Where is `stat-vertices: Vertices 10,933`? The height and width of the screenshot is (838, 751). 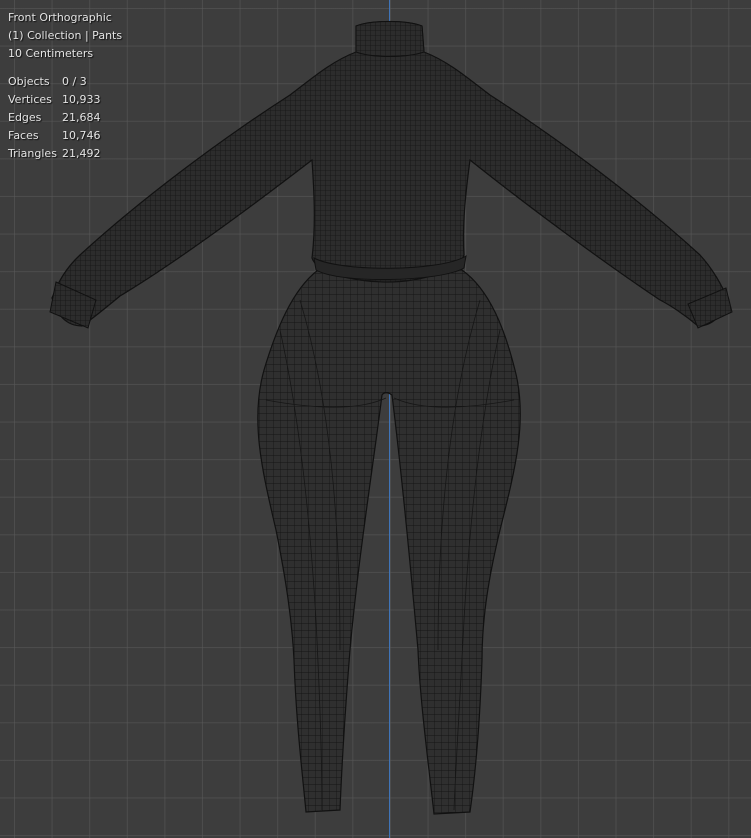 stat-vertices: Vertices 10,933 is located at coordinates (65, 100).